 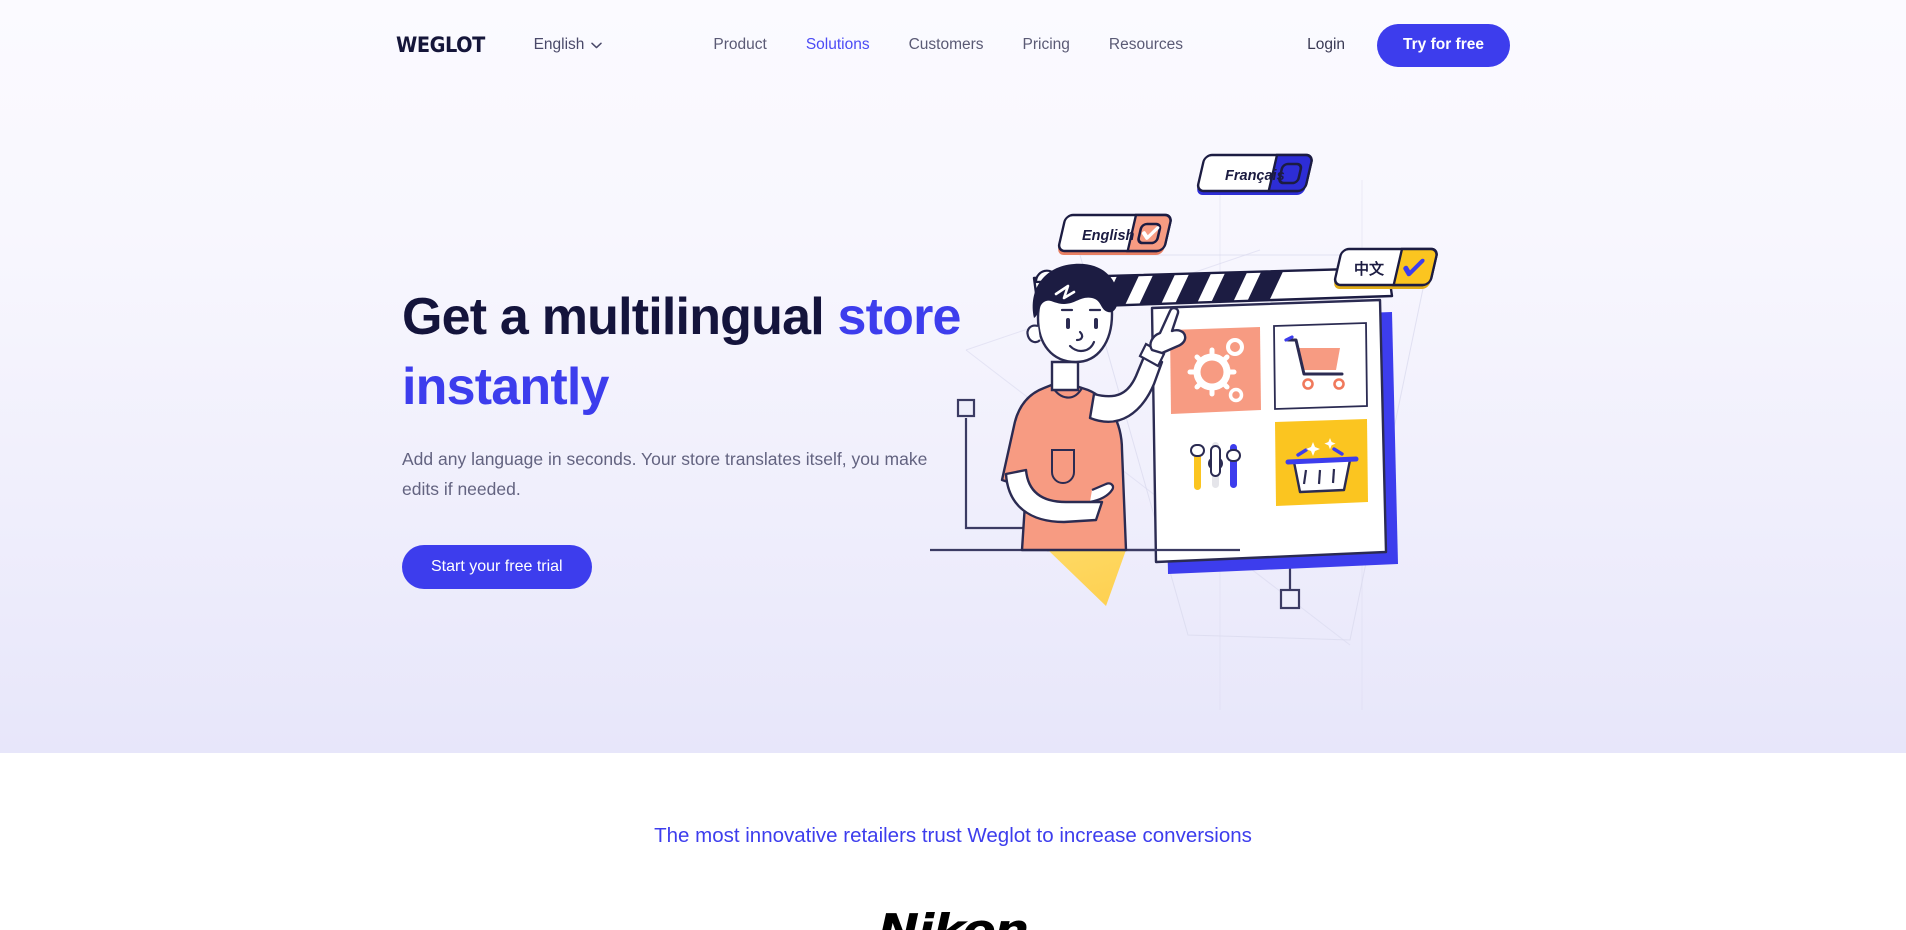 What do you see at coordinates (1108, 236) in the screenshot?
I see `svg-text: English` at bounding box center [1108, 236].